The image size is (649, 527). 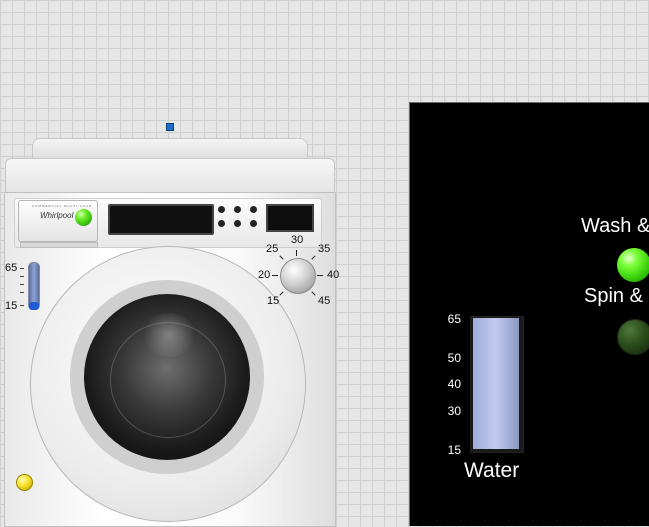 I want to click on brand-logo: Whirlpool, so click(x=57, y=215).